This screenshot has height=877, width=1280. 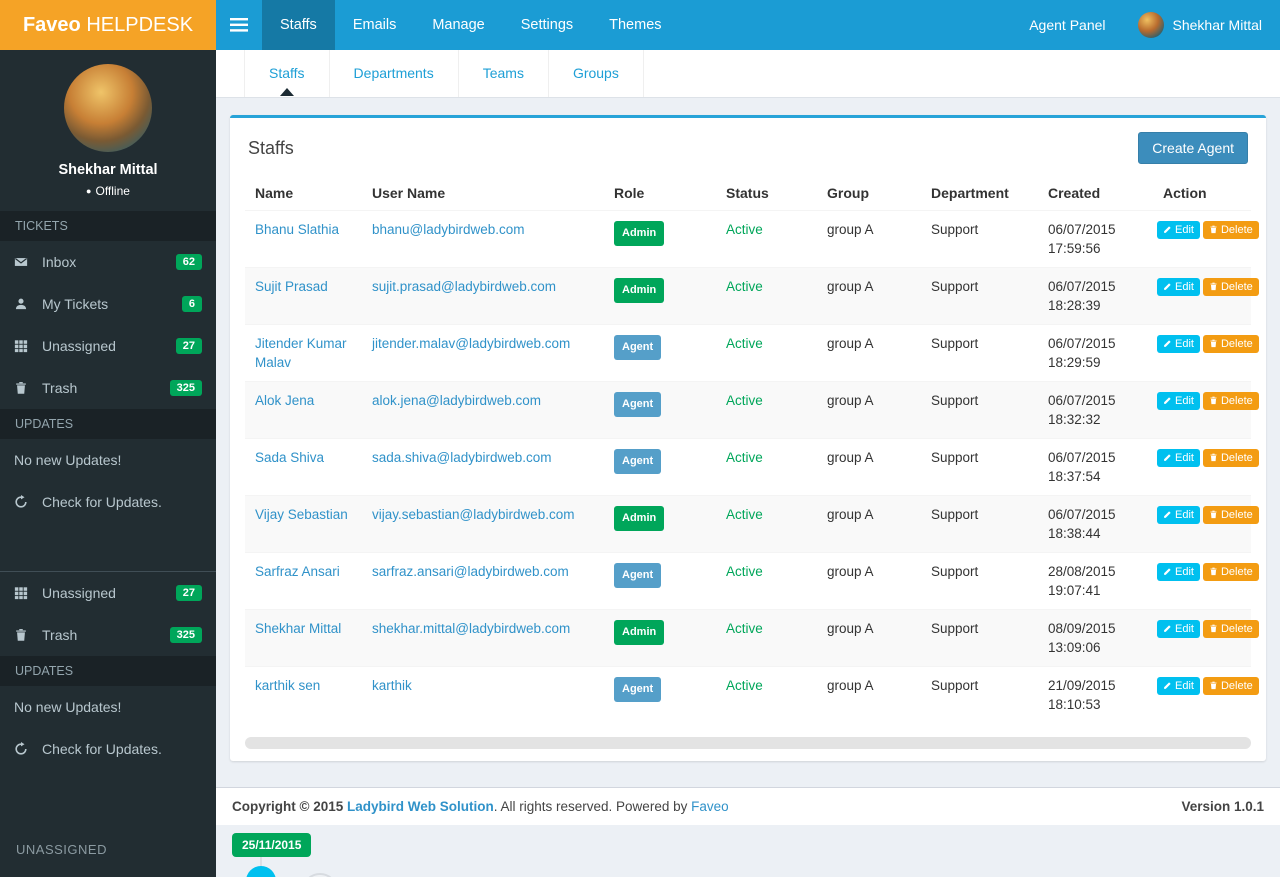 What do you see at coordinates (289, 457) in the screenshot?
I see `staff-name-link: Sada Shiva` at bounding box center [289, 457].